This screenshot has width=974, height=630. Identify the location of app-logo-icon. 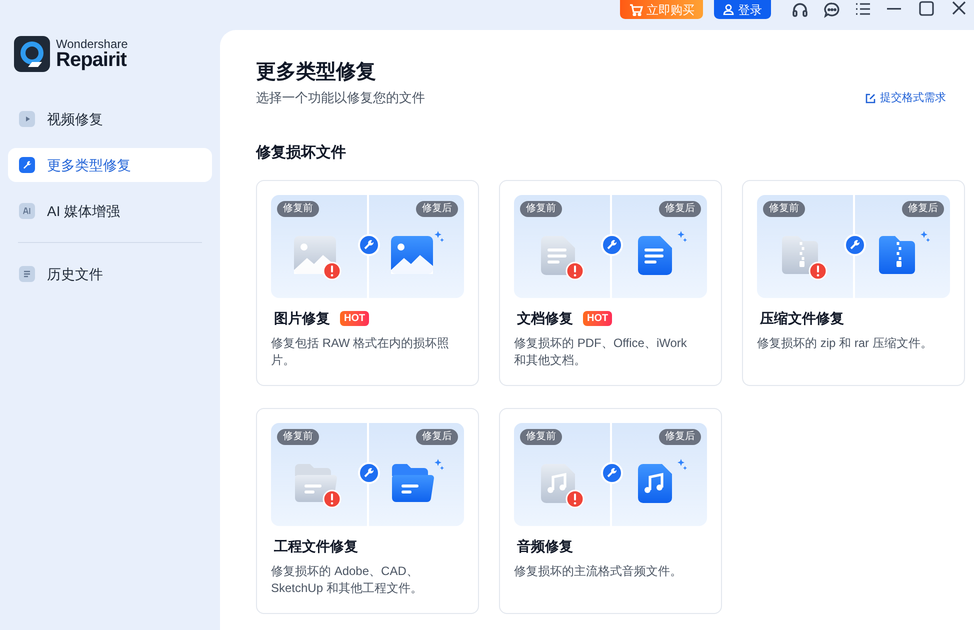
(32, 54).